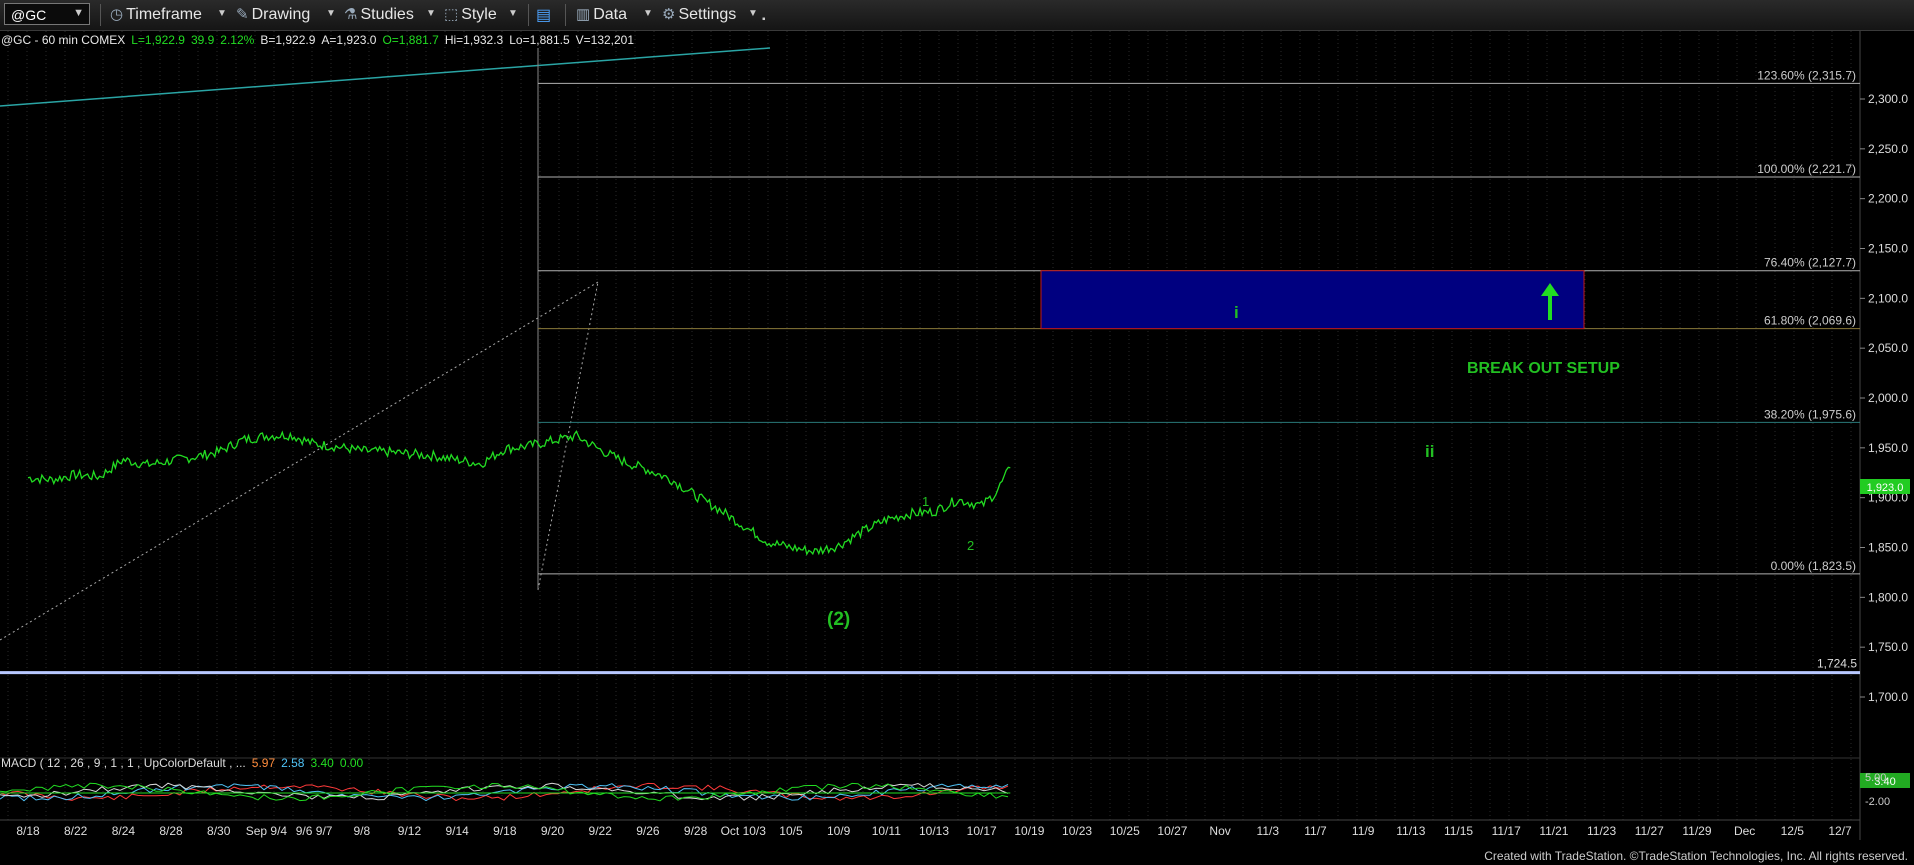 The height and width of the screenshot is (865, 1914). What do you see at coordinates (539, 40) in the screenshot?
I see `low-value: Lo=1,881.5` at bounding box center [539, 40].